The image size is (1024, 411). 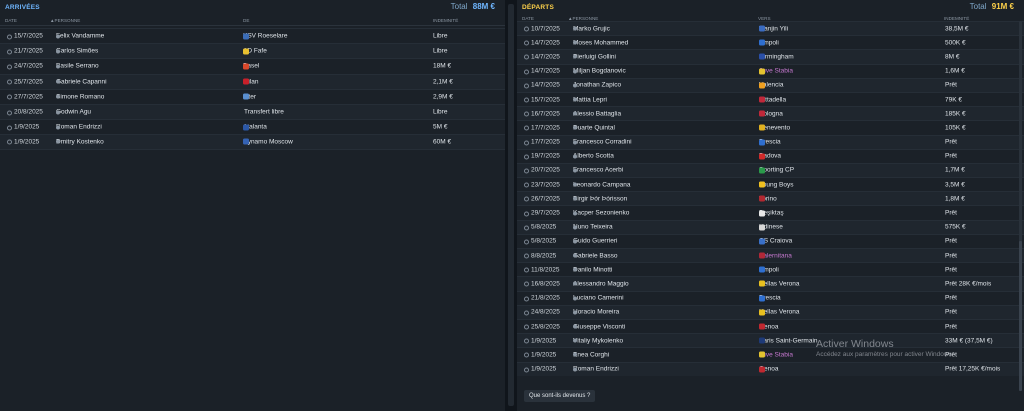 I want to click on table-row: 14/7/2025 Moses Mohammed Empoli 500K €, so click(x=770, y=42).